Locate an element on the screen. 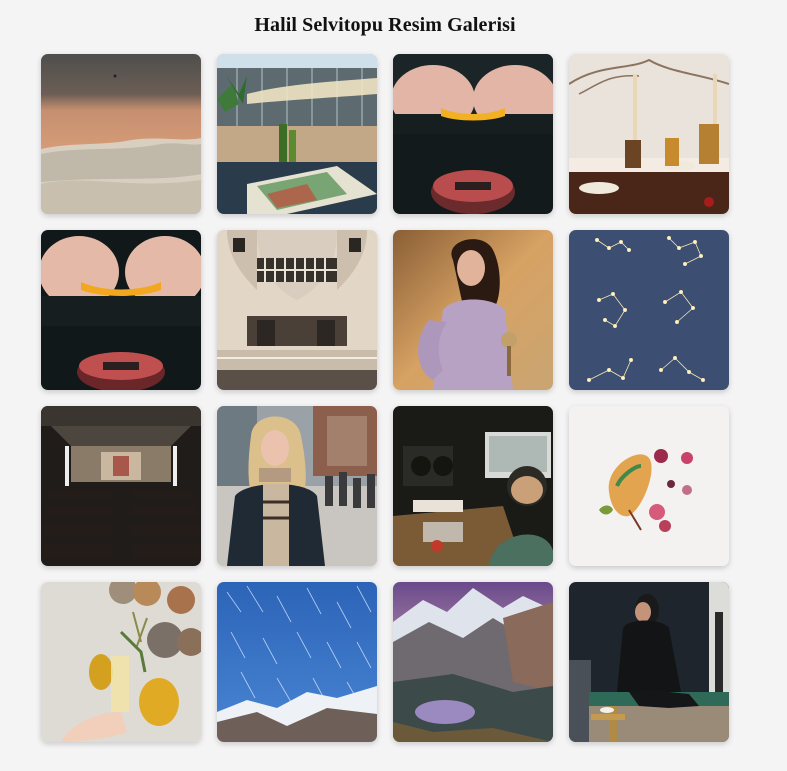  gallery-image-dinner is located at coordinates (649, 134).